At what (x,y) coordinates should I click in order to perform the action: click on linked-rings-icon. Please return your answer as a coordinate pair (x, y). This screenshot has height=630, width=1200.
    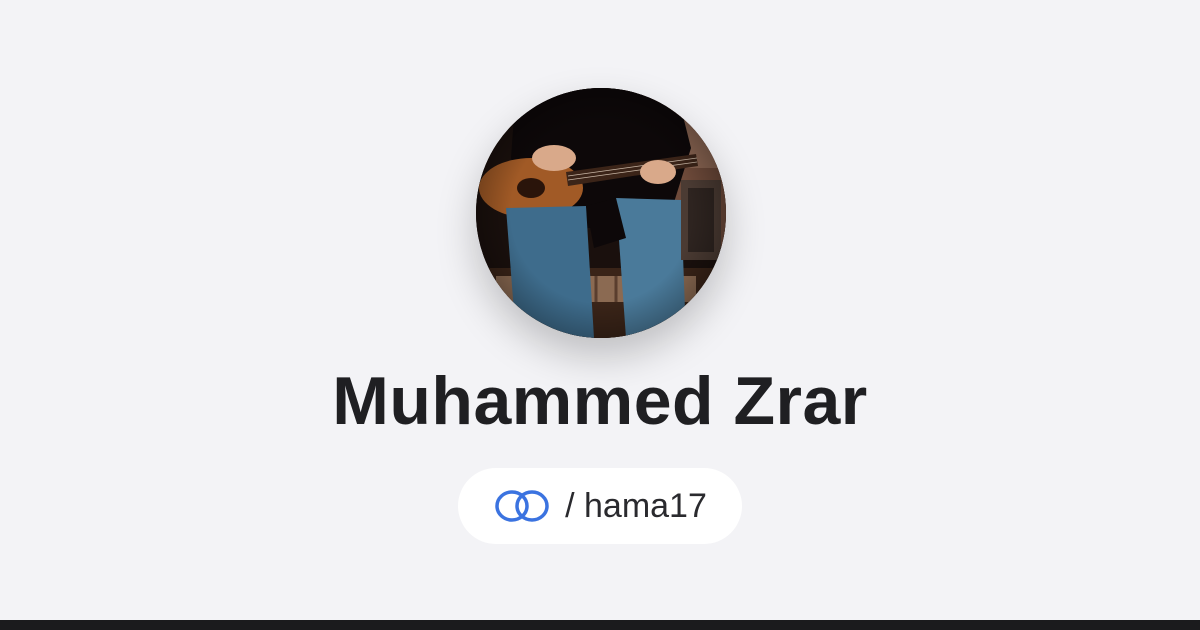
    Looking at the image, I should click on (522, 506).